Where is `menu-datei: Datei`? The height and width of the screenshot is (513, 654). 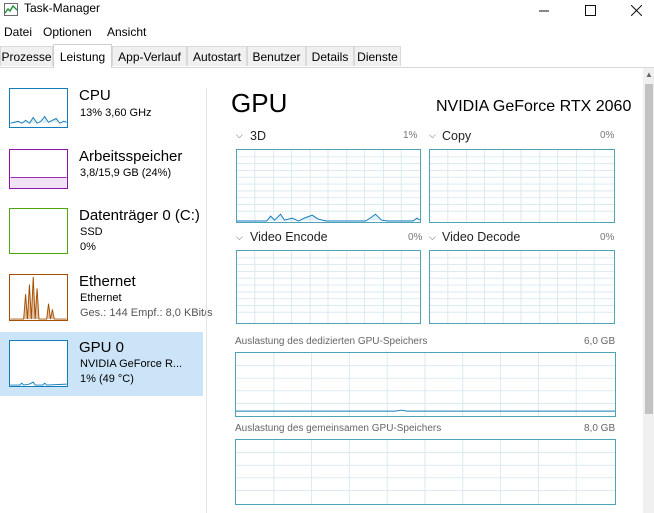
menu-datei: Datei is located at coordinates (18, 32).